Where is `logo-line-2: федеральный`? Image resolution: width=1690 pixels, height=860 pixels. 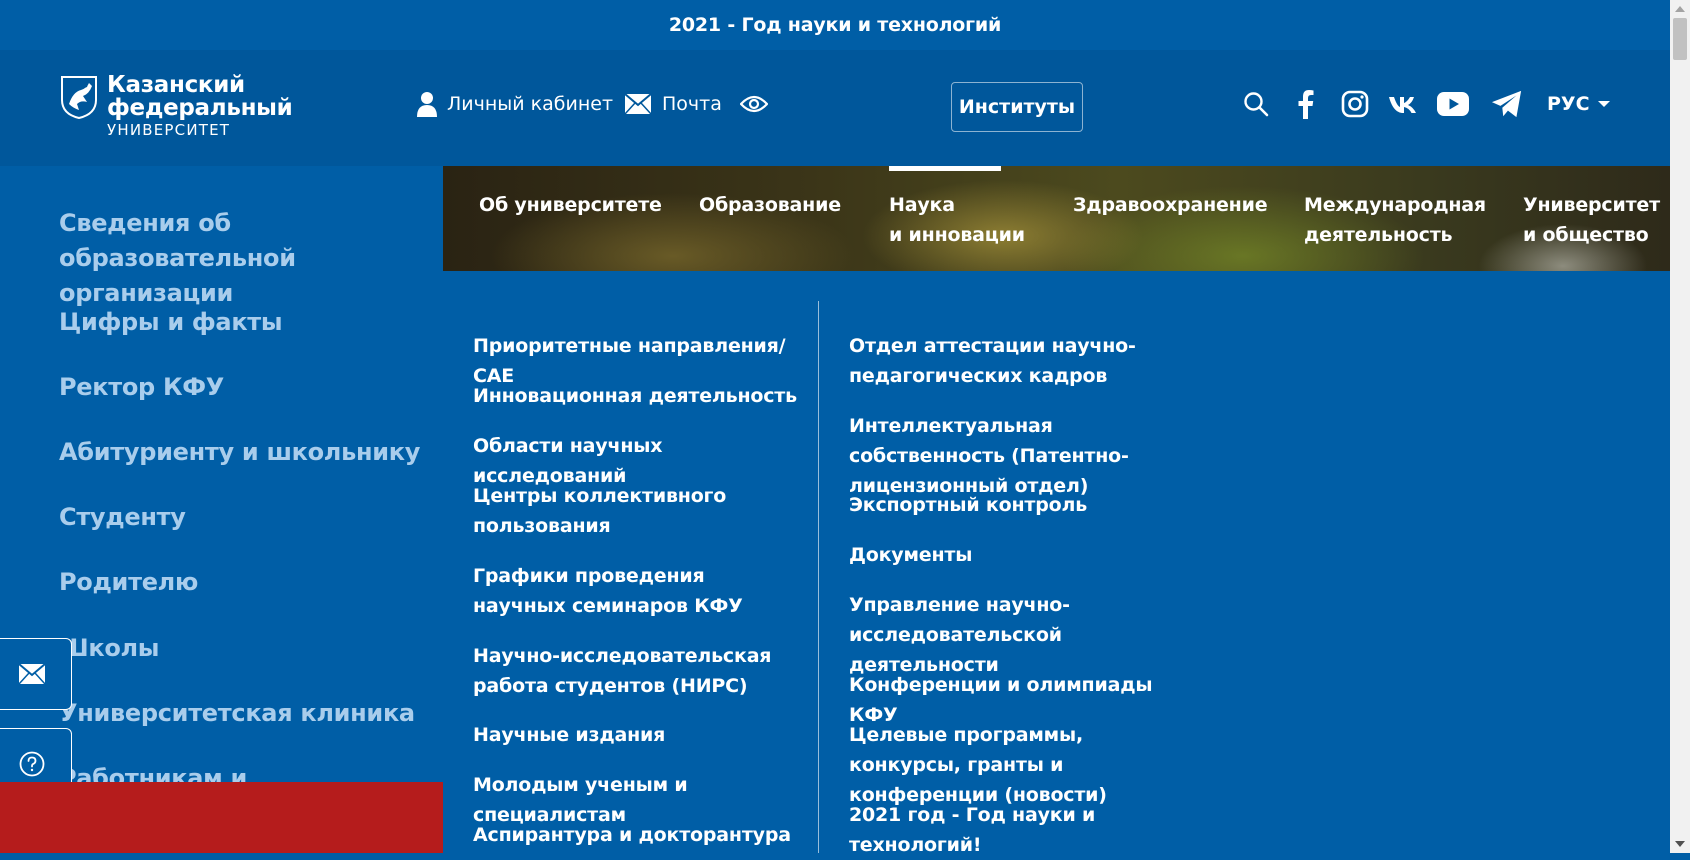 logo-line-2: федеральный is located at coordinates (200, 108).